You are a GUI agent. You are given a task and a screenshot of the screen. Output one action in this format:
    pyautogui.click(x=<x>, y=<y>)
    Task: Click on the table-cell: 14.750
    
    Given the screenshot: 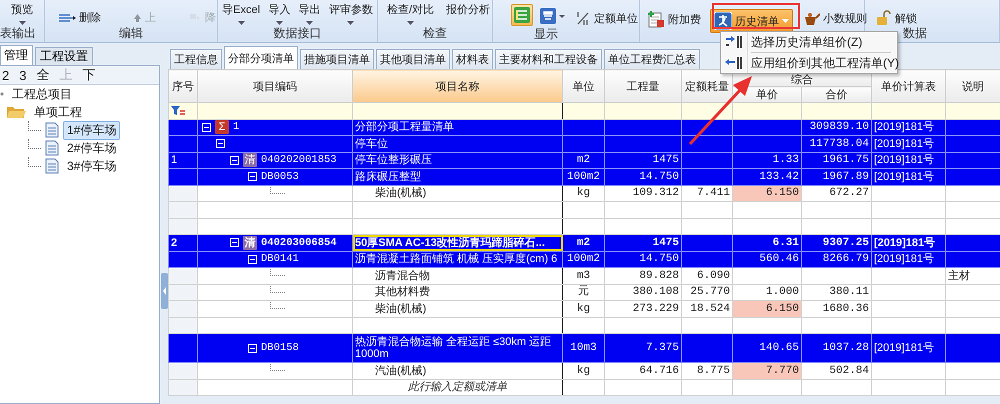 What is the action you would take?
    pyautogui.click(x=643, y=176)
    